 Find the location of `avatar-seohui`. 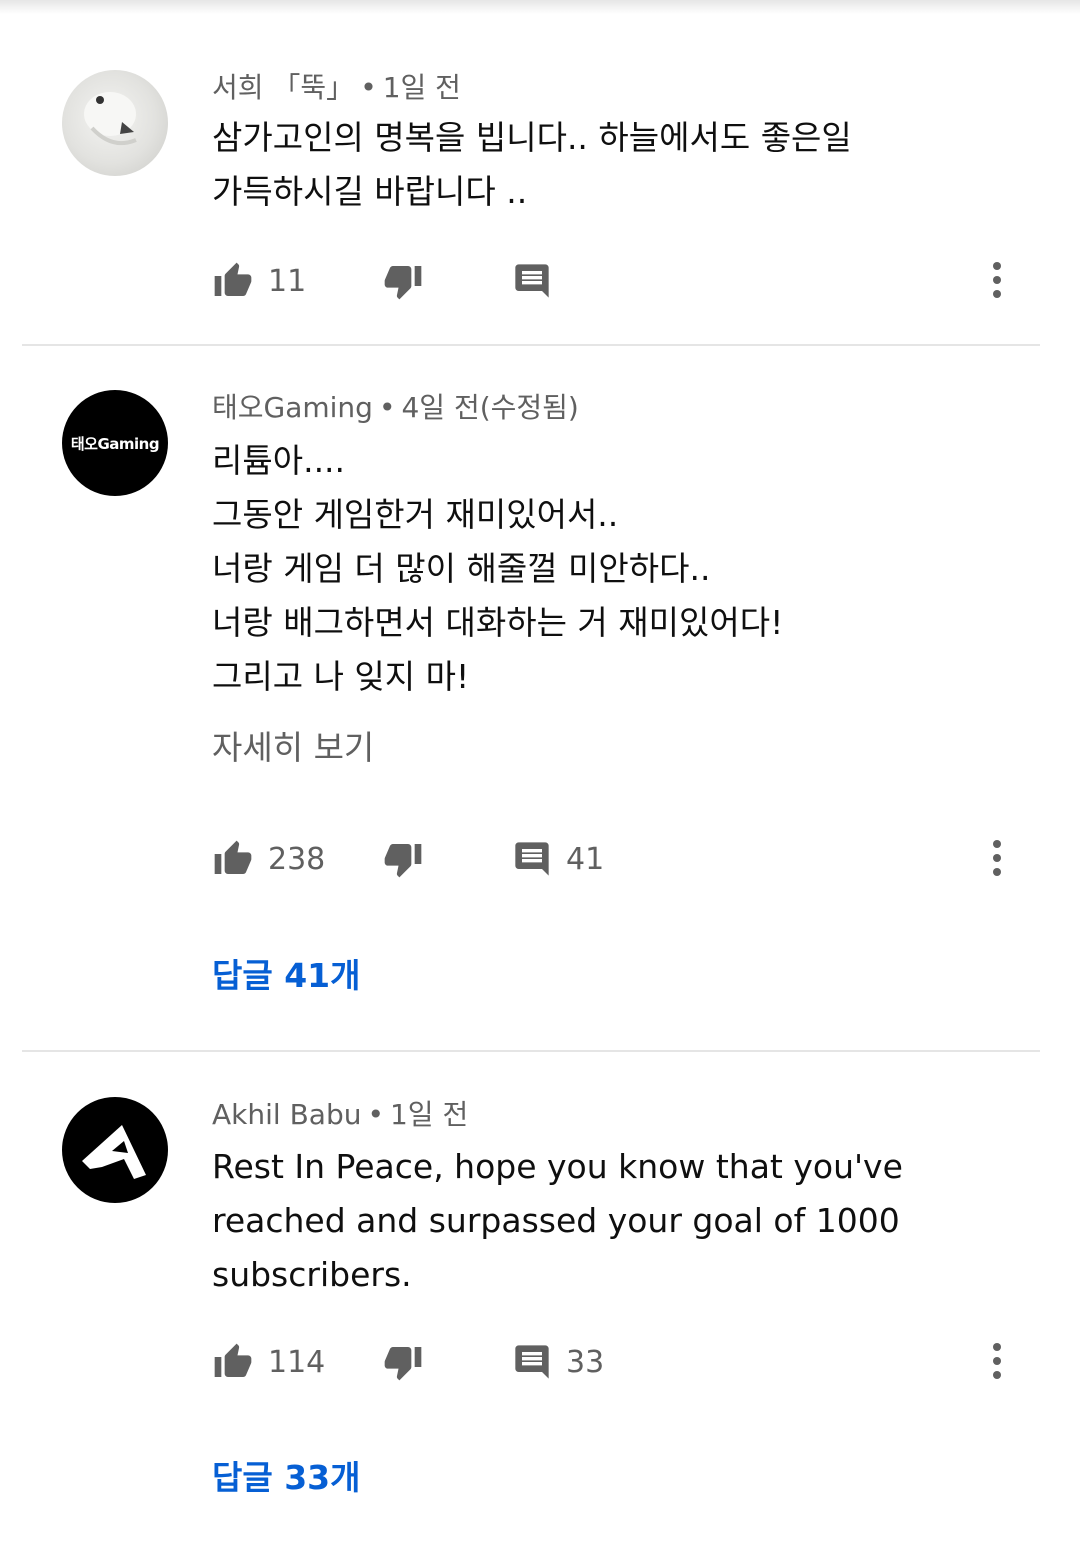

avatar-seohui is located at coordinates (115, 123).